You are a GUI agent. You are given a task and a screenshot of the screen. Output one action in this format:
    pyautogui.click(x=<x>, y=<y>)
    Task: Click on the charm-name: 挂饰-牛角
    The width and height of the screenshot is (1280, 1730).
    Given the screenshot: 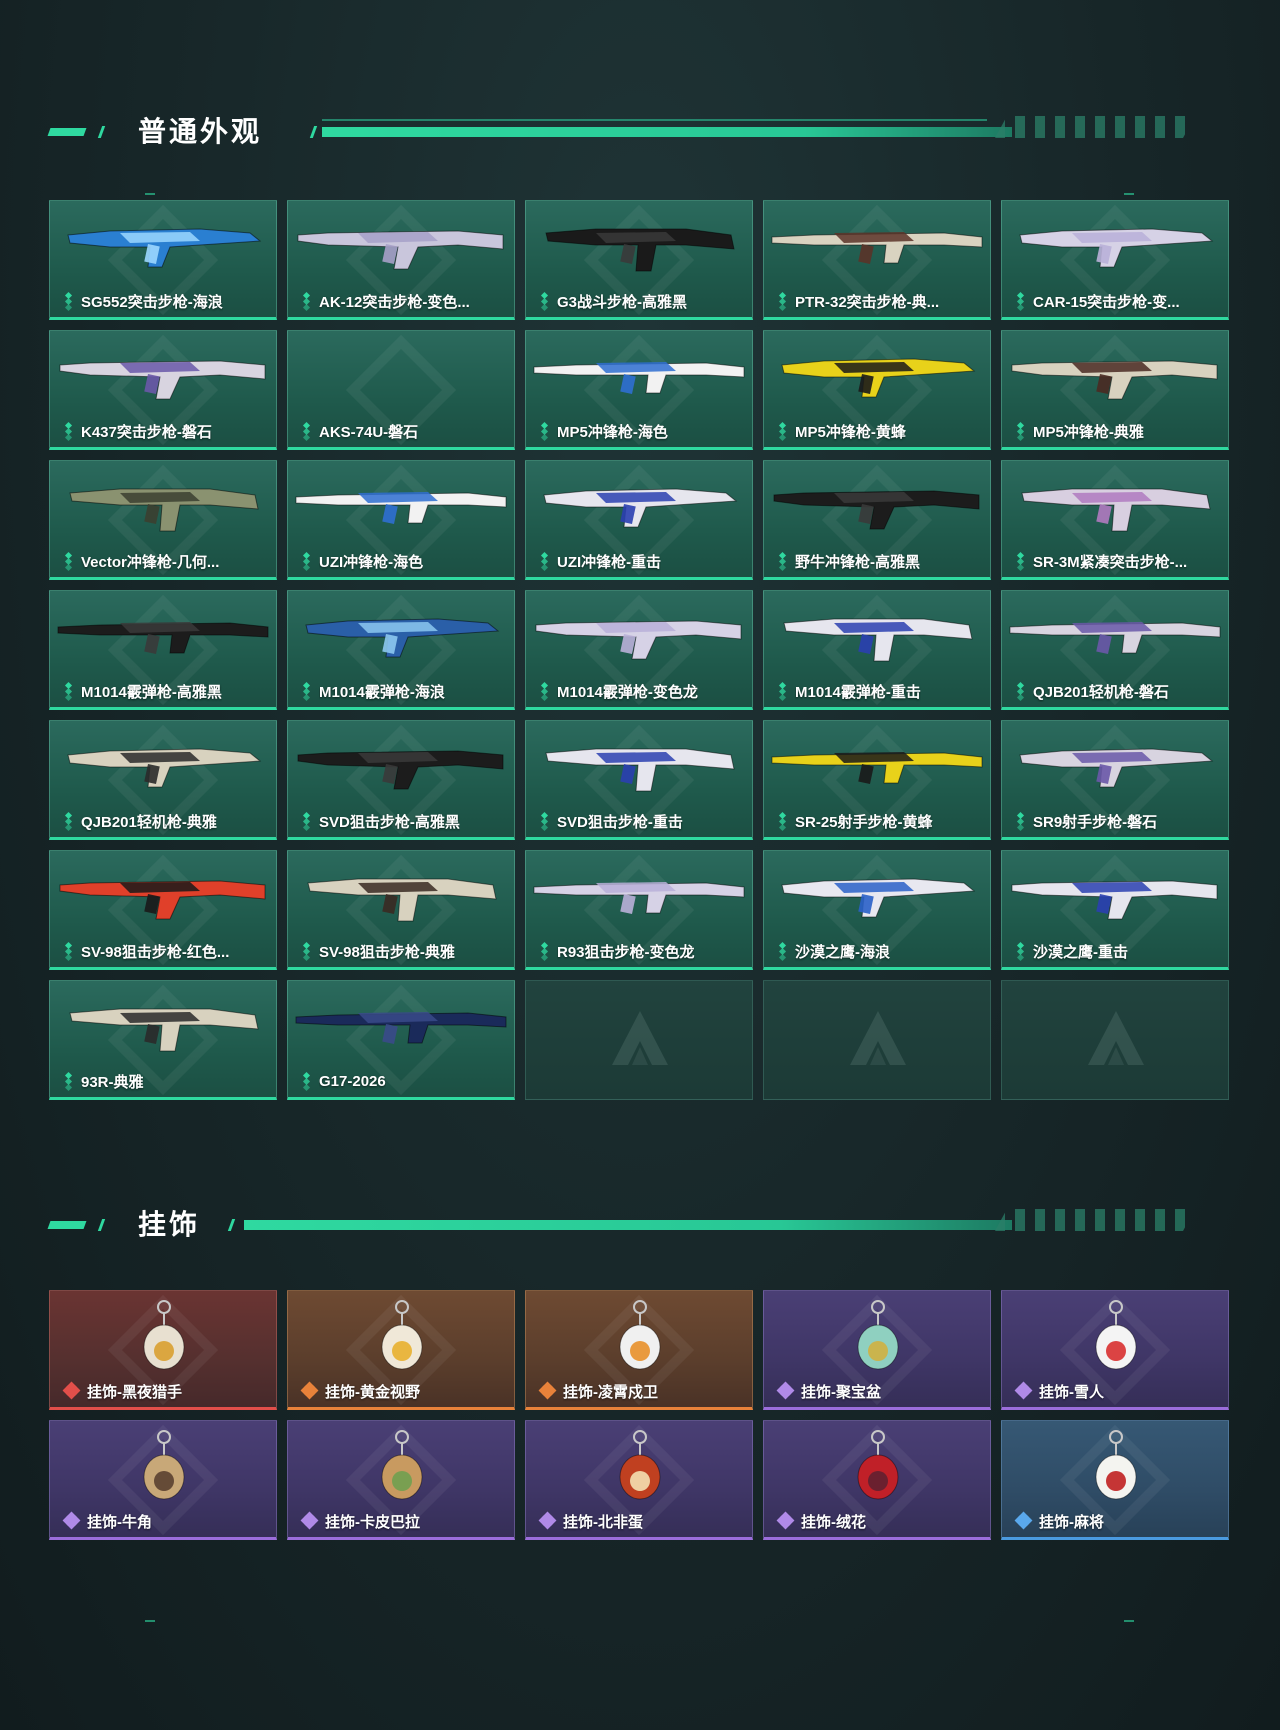 What is the action you would take?
    pyautogui.click(x=119, y=1522)
    